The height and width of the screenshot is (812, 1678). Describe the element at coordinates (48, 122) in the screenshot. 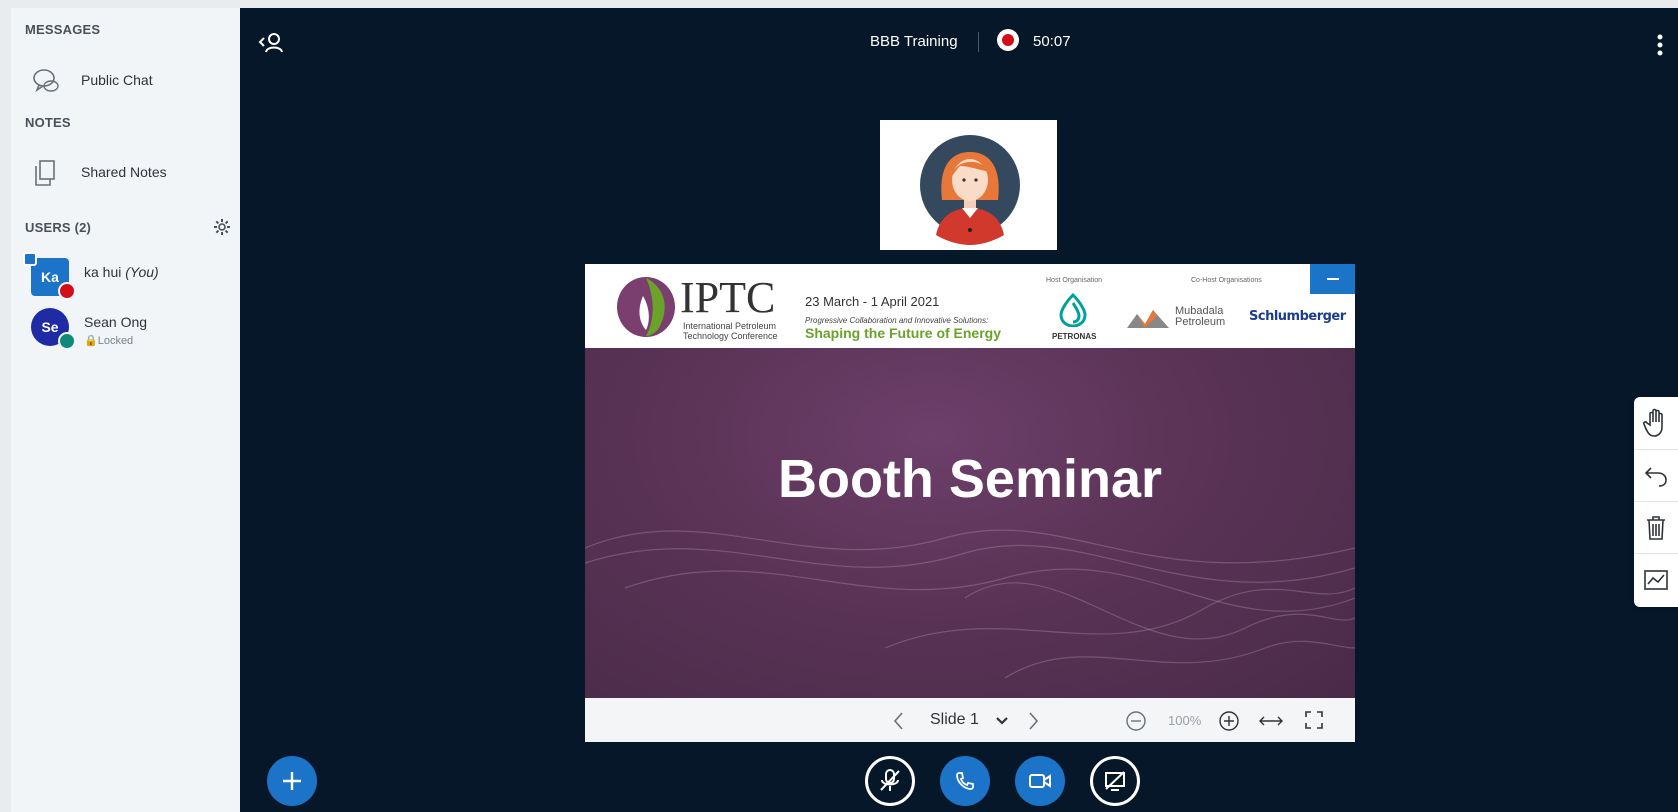

I see `notes-section-title: NOTES` at that location.